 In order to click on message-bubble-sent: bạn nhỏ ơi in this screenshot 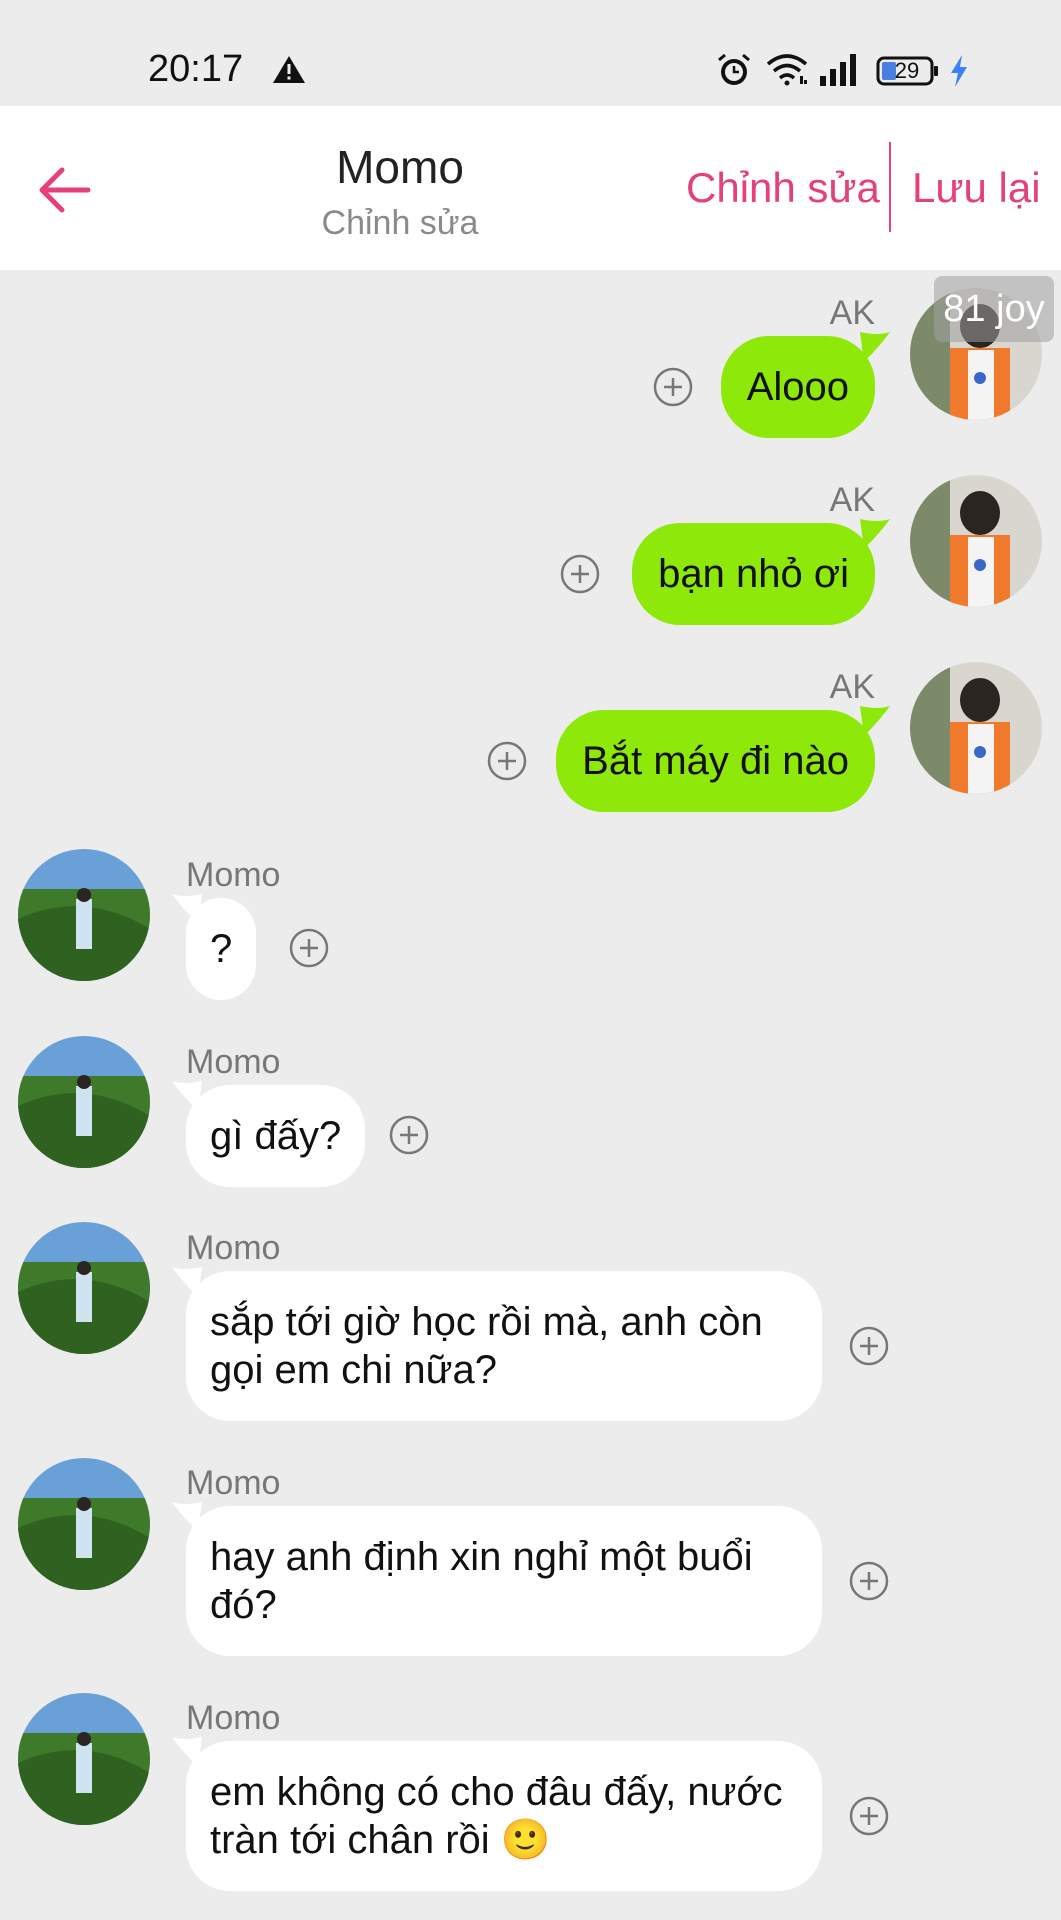, I will do `click(753, 574)`.